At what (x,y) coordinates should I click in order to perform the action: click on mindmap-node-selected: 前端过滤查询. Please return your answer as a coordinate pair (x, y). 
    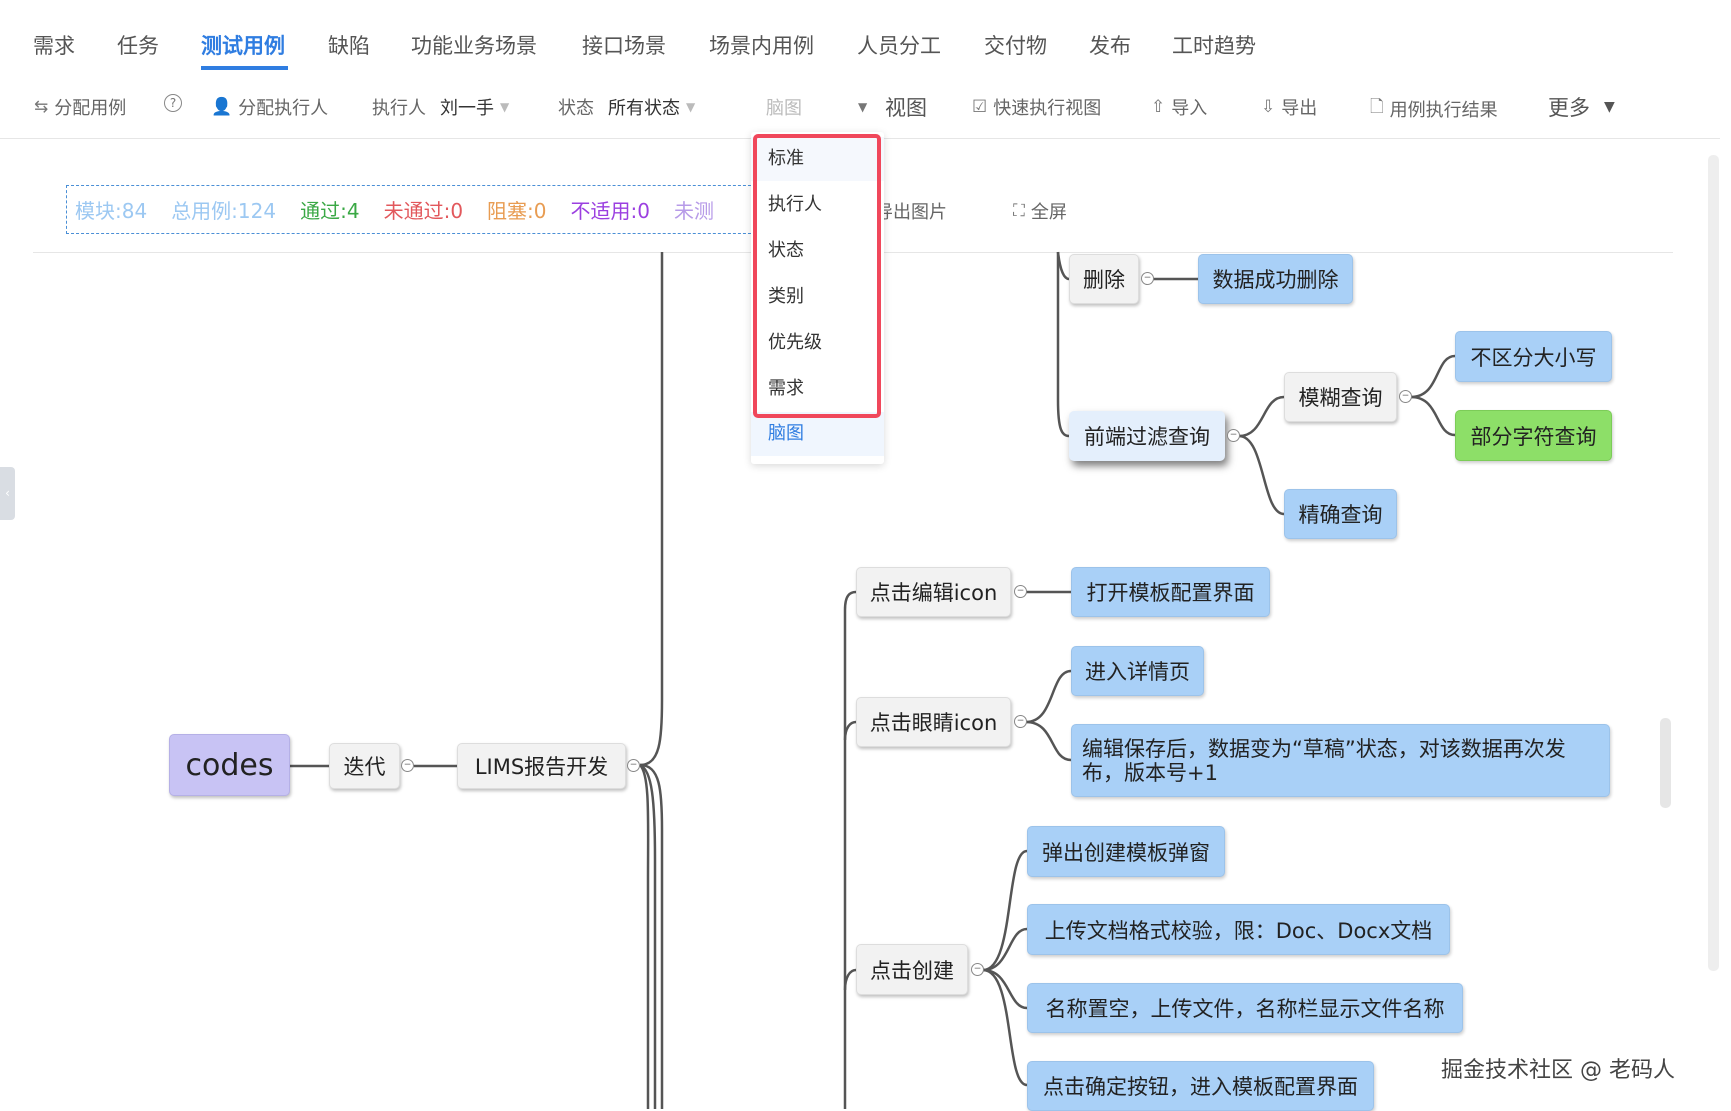
    Looking at the image, I should click on (1147, 436).